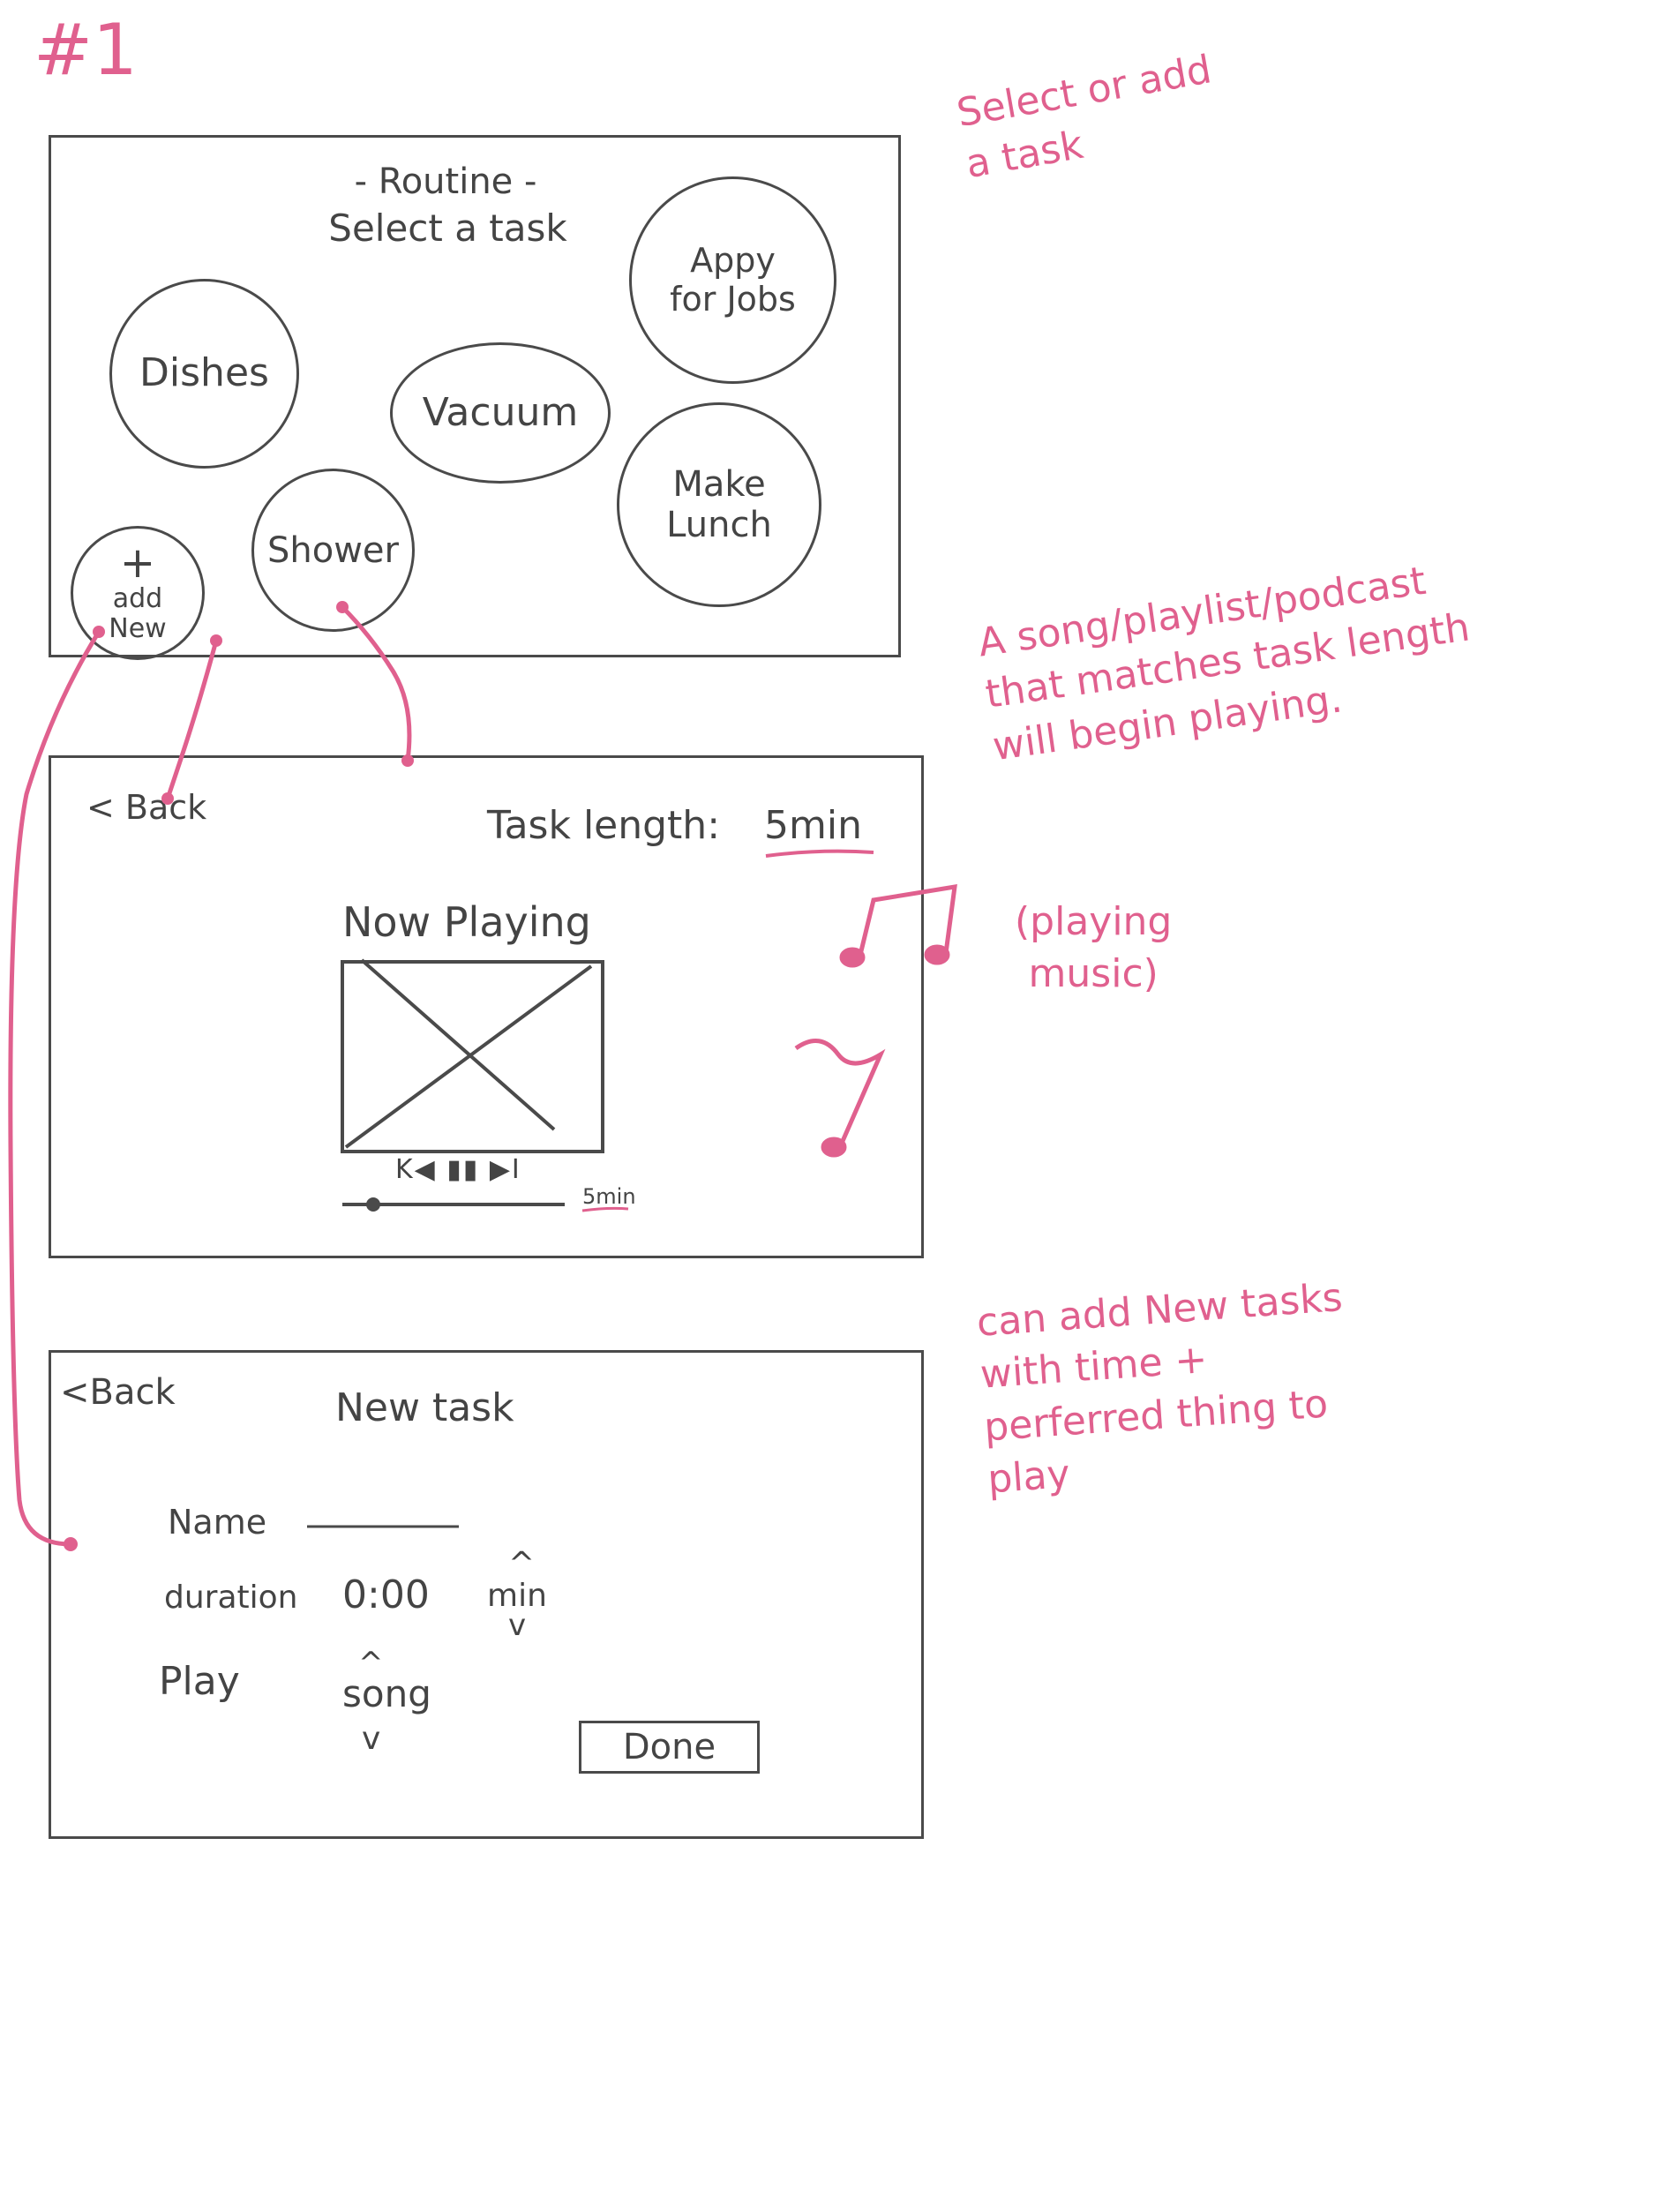 This screenshot has width=1680, height=2206. Describe the element at coordinates (605, 1209) in the screenshot. I see `duration-underline` at that location.